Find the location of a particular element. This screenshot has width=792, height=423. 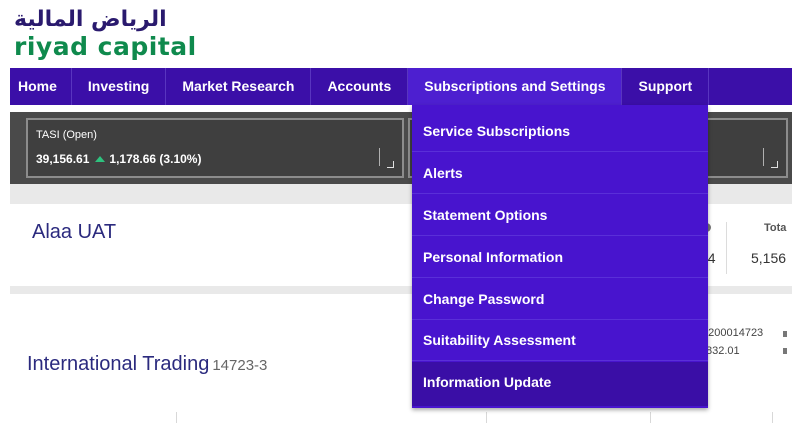

riyad-capital-logo: الرياض المالية riyad capital is located at coordinates (119, 35).